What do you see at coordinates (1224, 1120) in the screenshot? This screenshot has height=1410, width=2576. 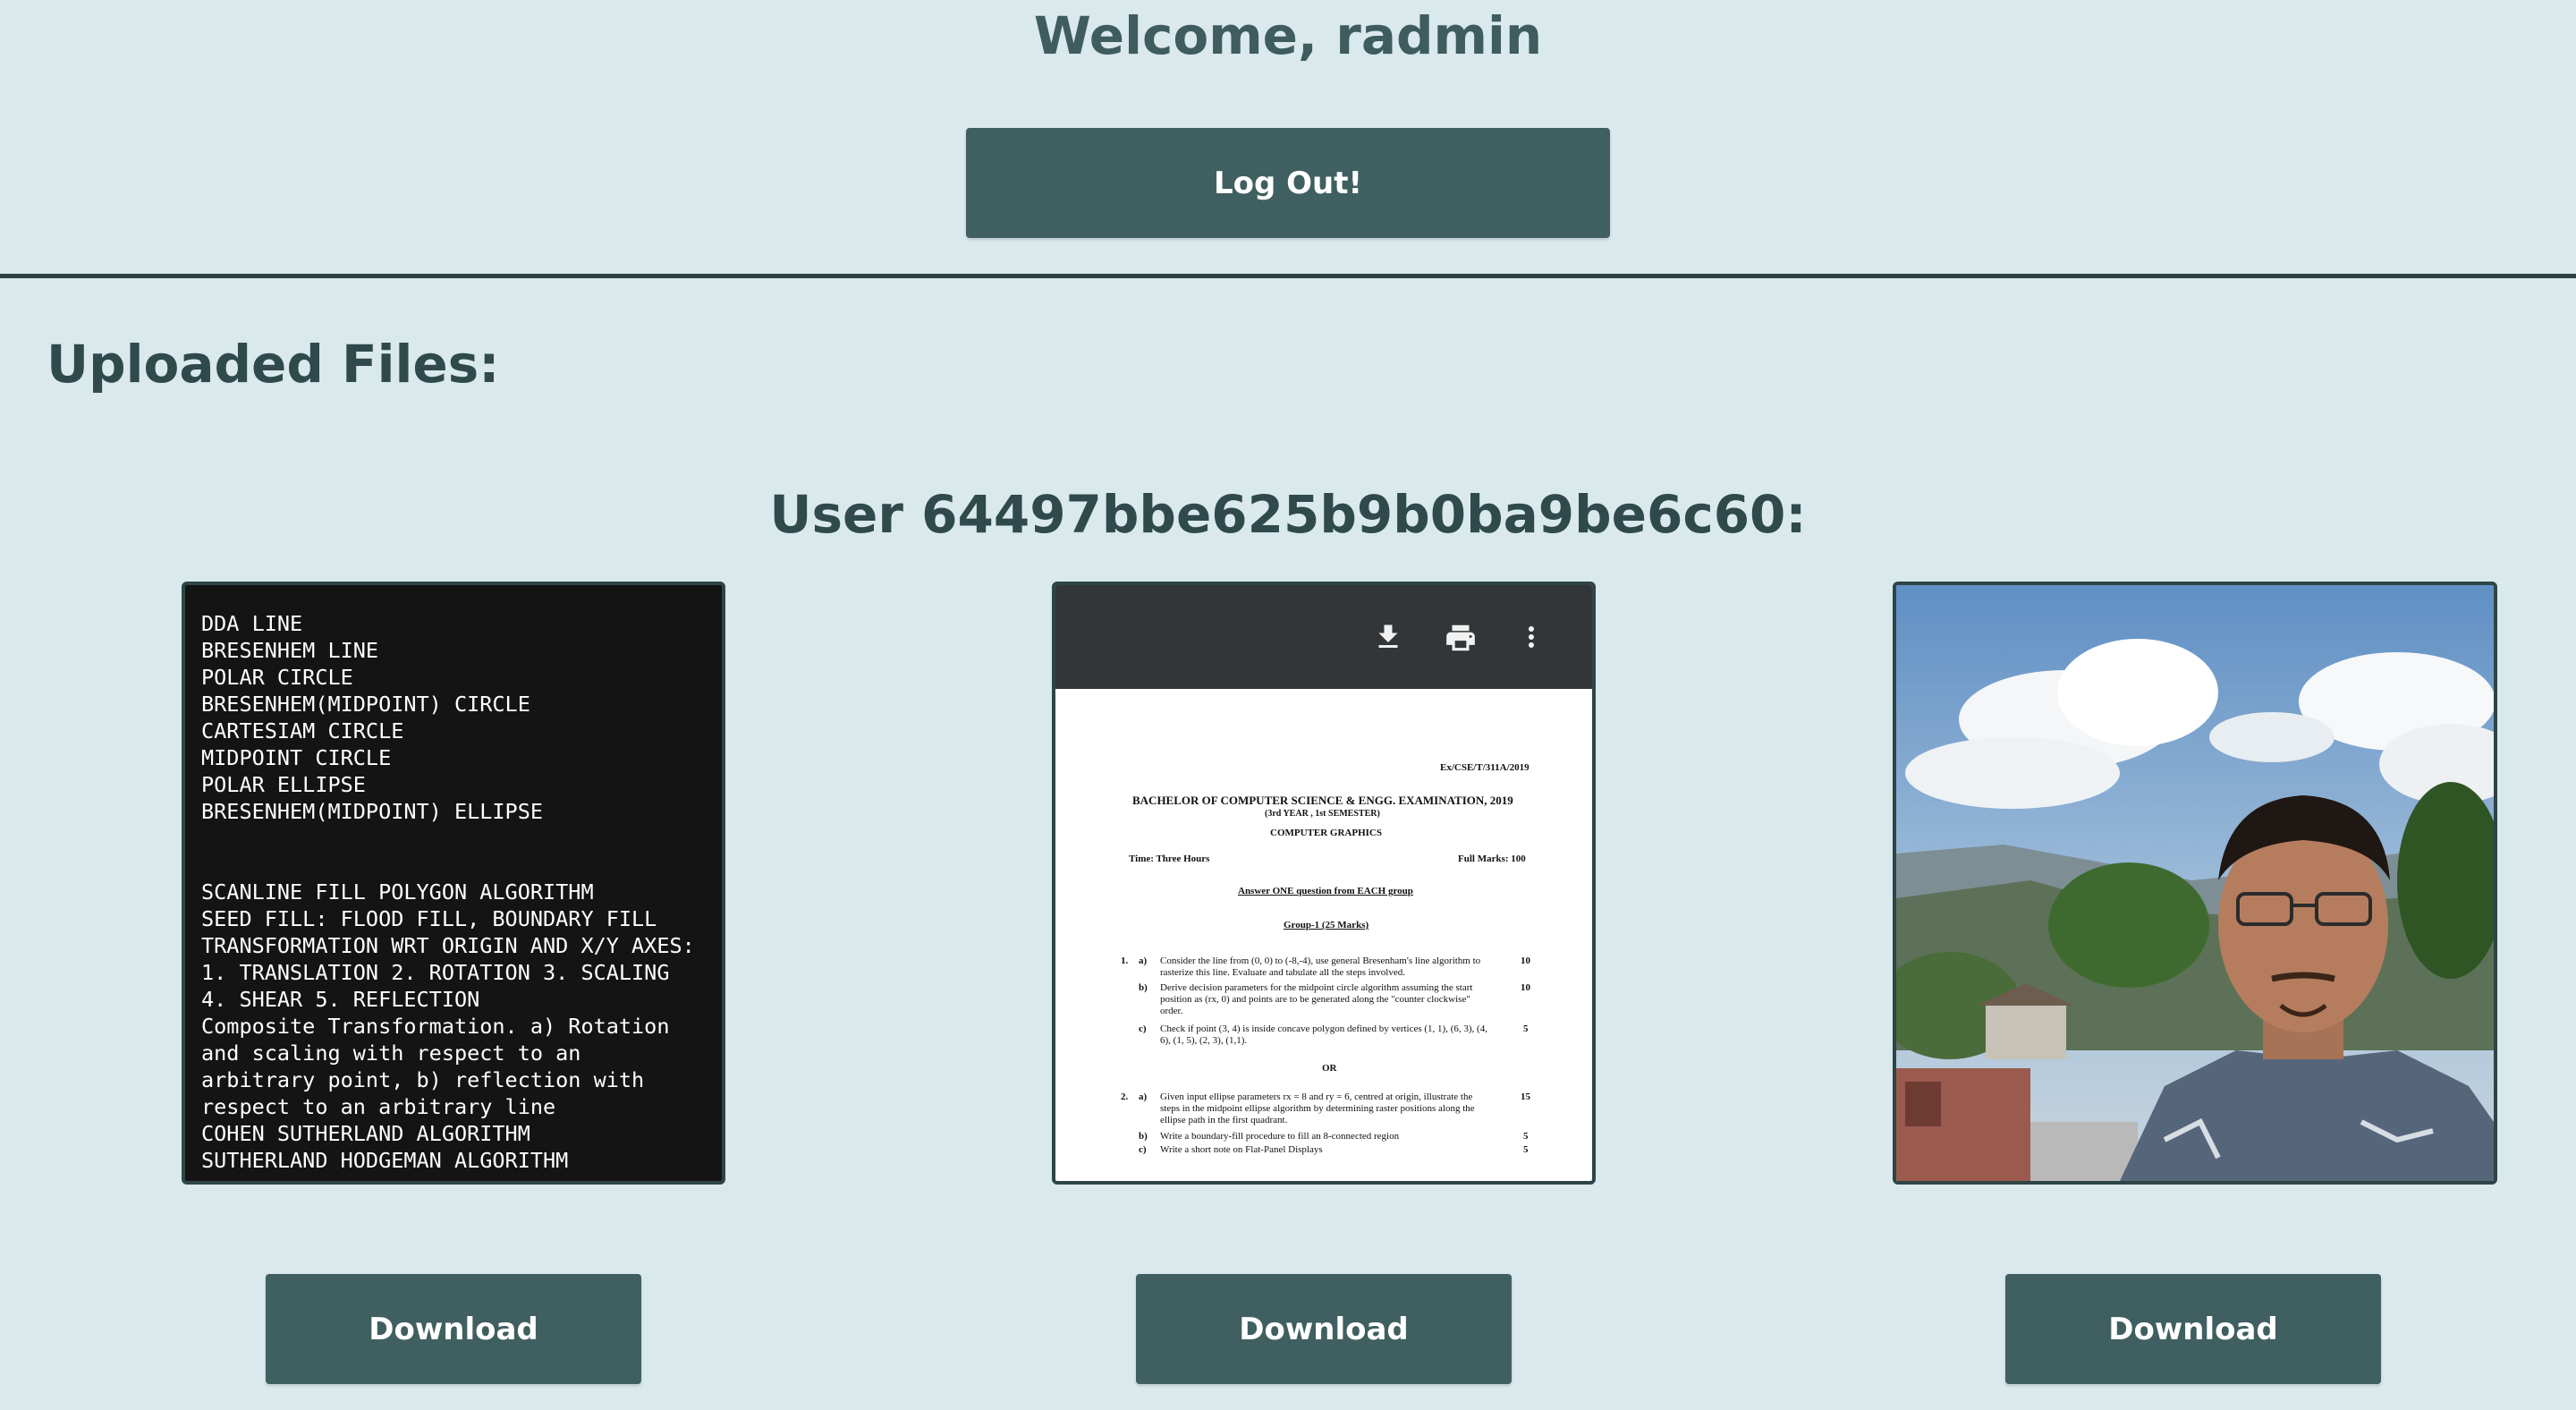 I see `question-text: ellipse path in the first quadrant.` at bounding box center [1224, 1120].